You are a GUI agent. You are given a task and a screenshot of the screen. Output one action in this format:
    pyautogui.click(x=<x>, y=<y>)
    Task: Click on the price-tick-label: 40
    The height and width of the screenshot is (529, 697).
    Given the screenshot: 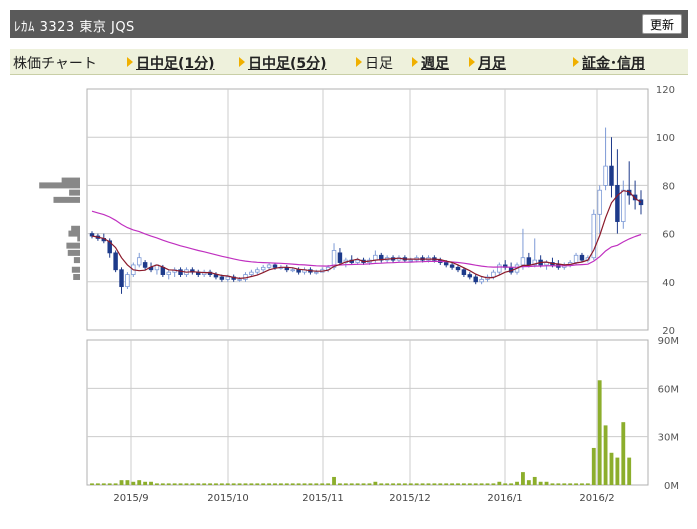 What is the action you would take?
    pyautogui.click(x=668, y=283)
    